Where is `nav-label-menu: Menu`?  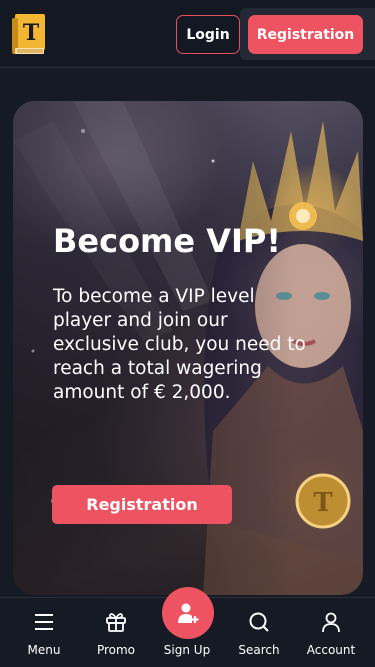
nav-label-menu: Menu is located at coordinates (44, 650).